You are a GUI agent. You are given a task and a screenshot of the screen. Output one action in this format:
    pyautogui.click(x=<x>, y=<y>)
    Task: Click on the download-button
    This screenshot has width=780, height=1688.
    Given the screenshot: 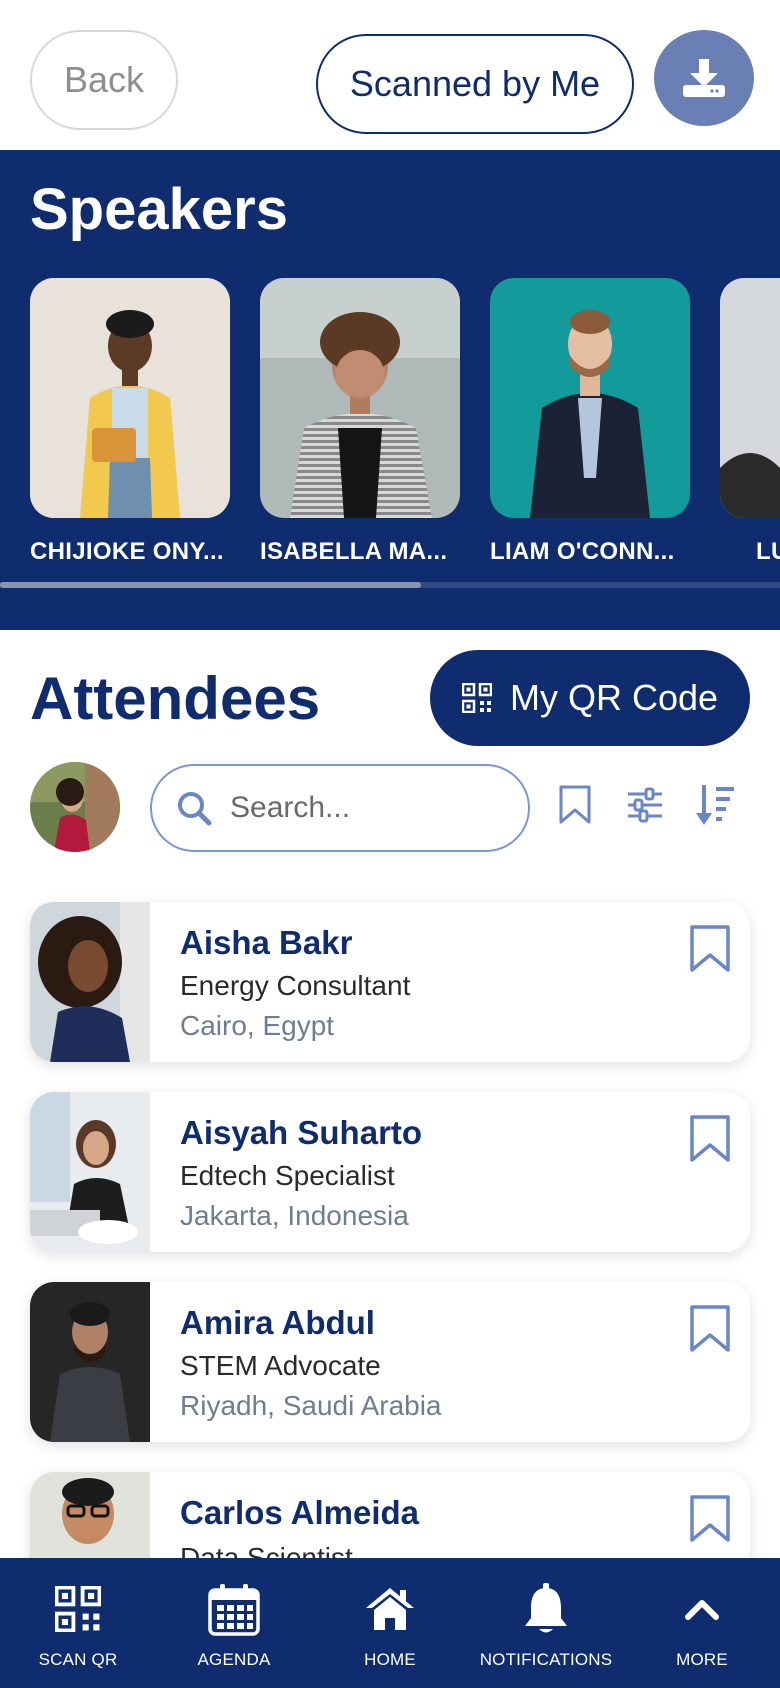 What is the action you would take?
    pyautogui.click(x=704, y=78)
    